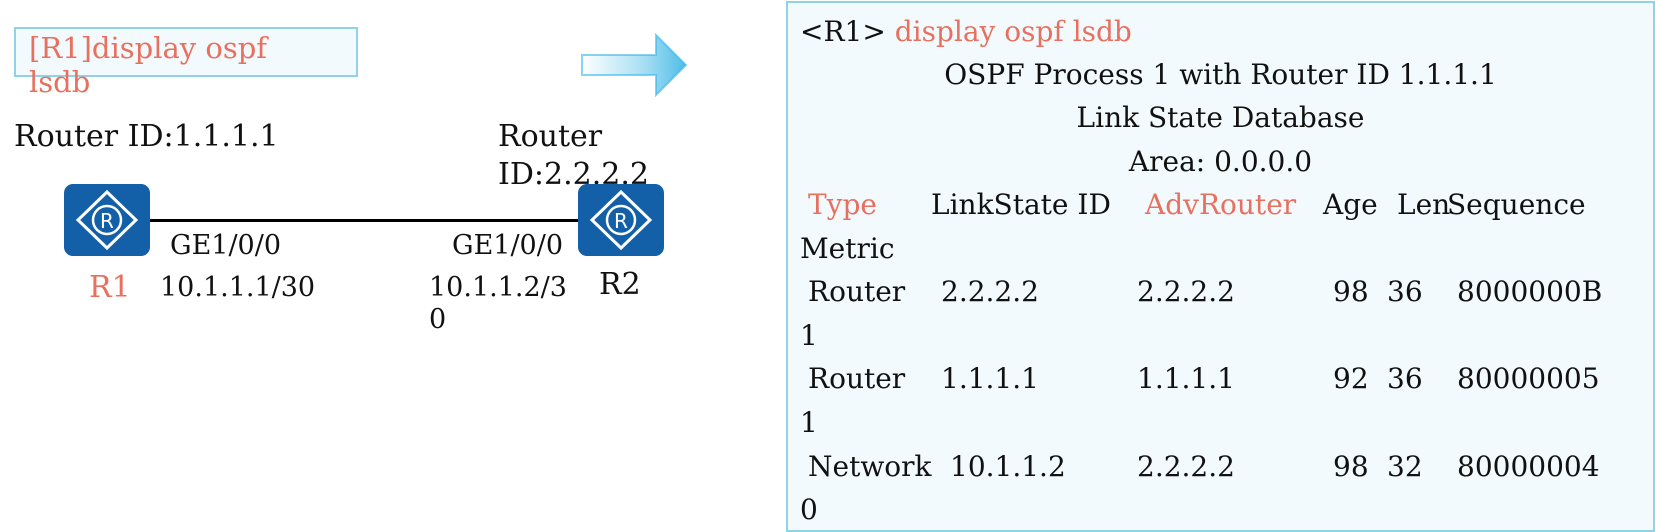 Image resolution: width=1655 pixels, height=532 pixels. I want to click on row-3-metric: 0, so click(809, 509).